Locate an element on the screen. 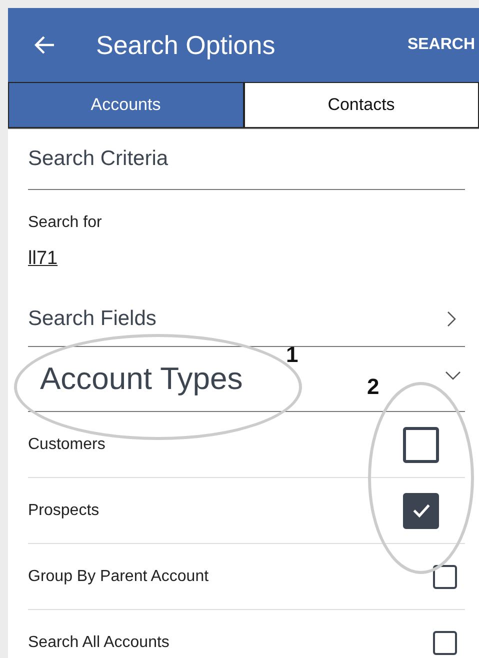  option-row: Group By Parent Account is located at coordinates (246, 577).